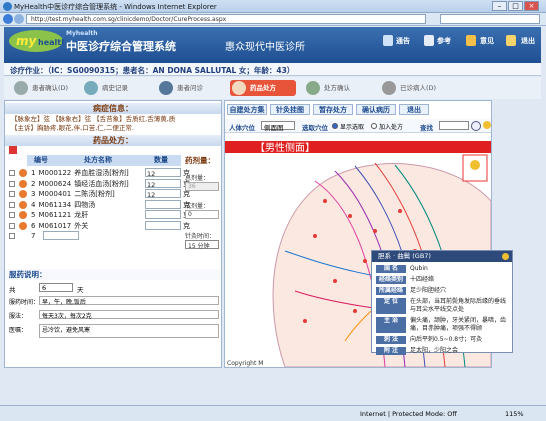 The height and width of the screenshot is (421, 546). What do you see at coordinates (429, 40) in the screenshot?
I see `reference-icon` at bounding box center [429, 40].